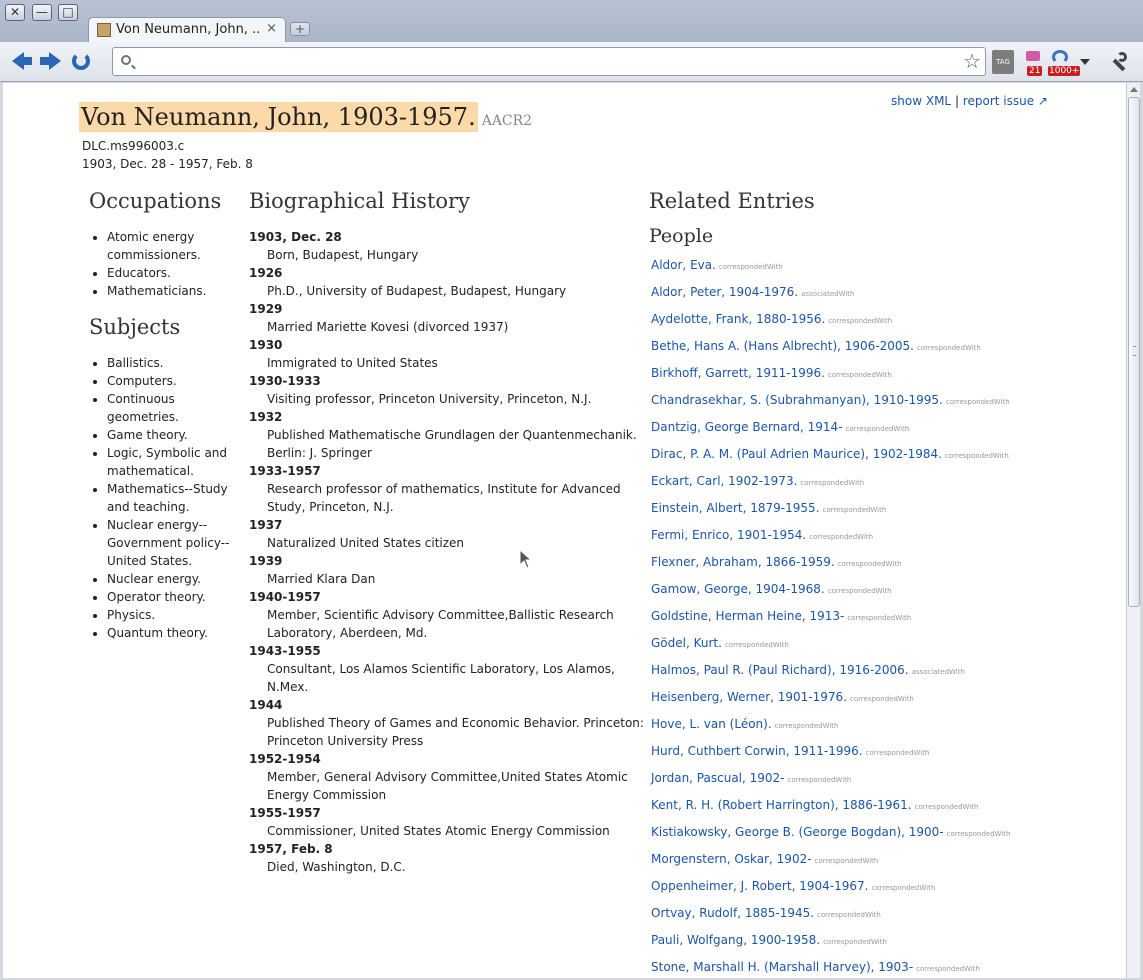  What do you see at coordinates (187, 29) in the screenshot?
I see `tab-active: Von Neumann, John, ... ×` at bounding box center [187, 29].